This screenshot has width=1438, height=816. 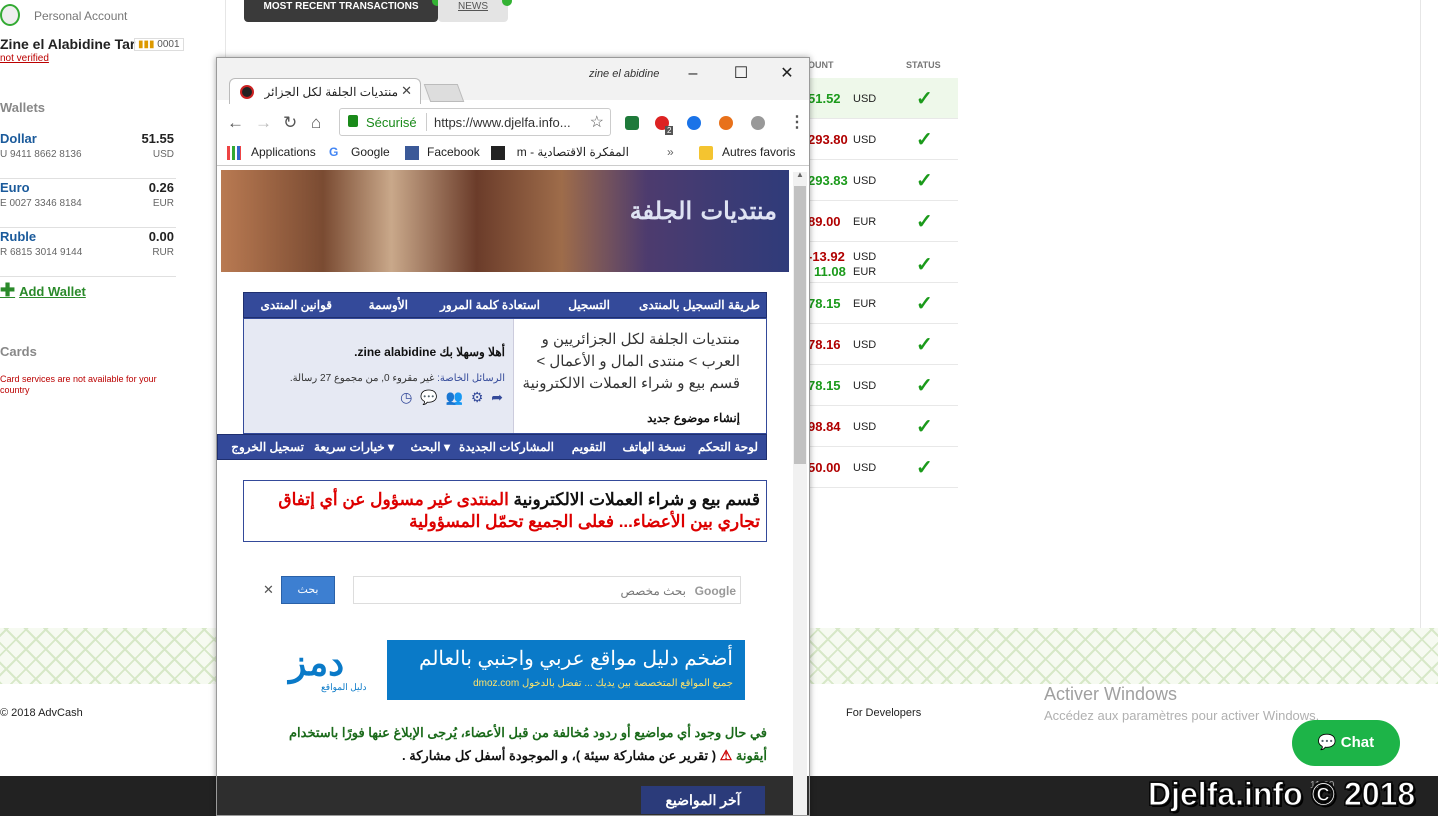 What do you see at coordinates (163, 154) in the screenshot?
I see `wallet-currency: USD` at bounding box center [163, 154].